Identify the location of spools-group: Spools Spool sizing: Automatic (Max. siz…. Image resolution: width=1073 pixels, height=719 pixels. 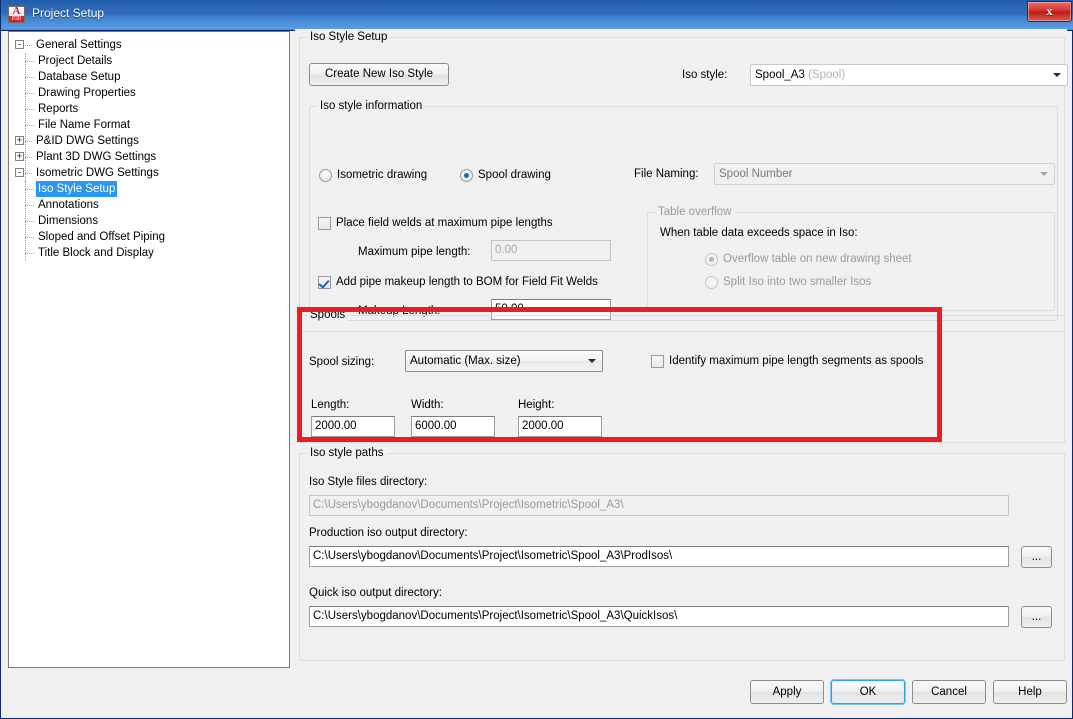
(682, 376).